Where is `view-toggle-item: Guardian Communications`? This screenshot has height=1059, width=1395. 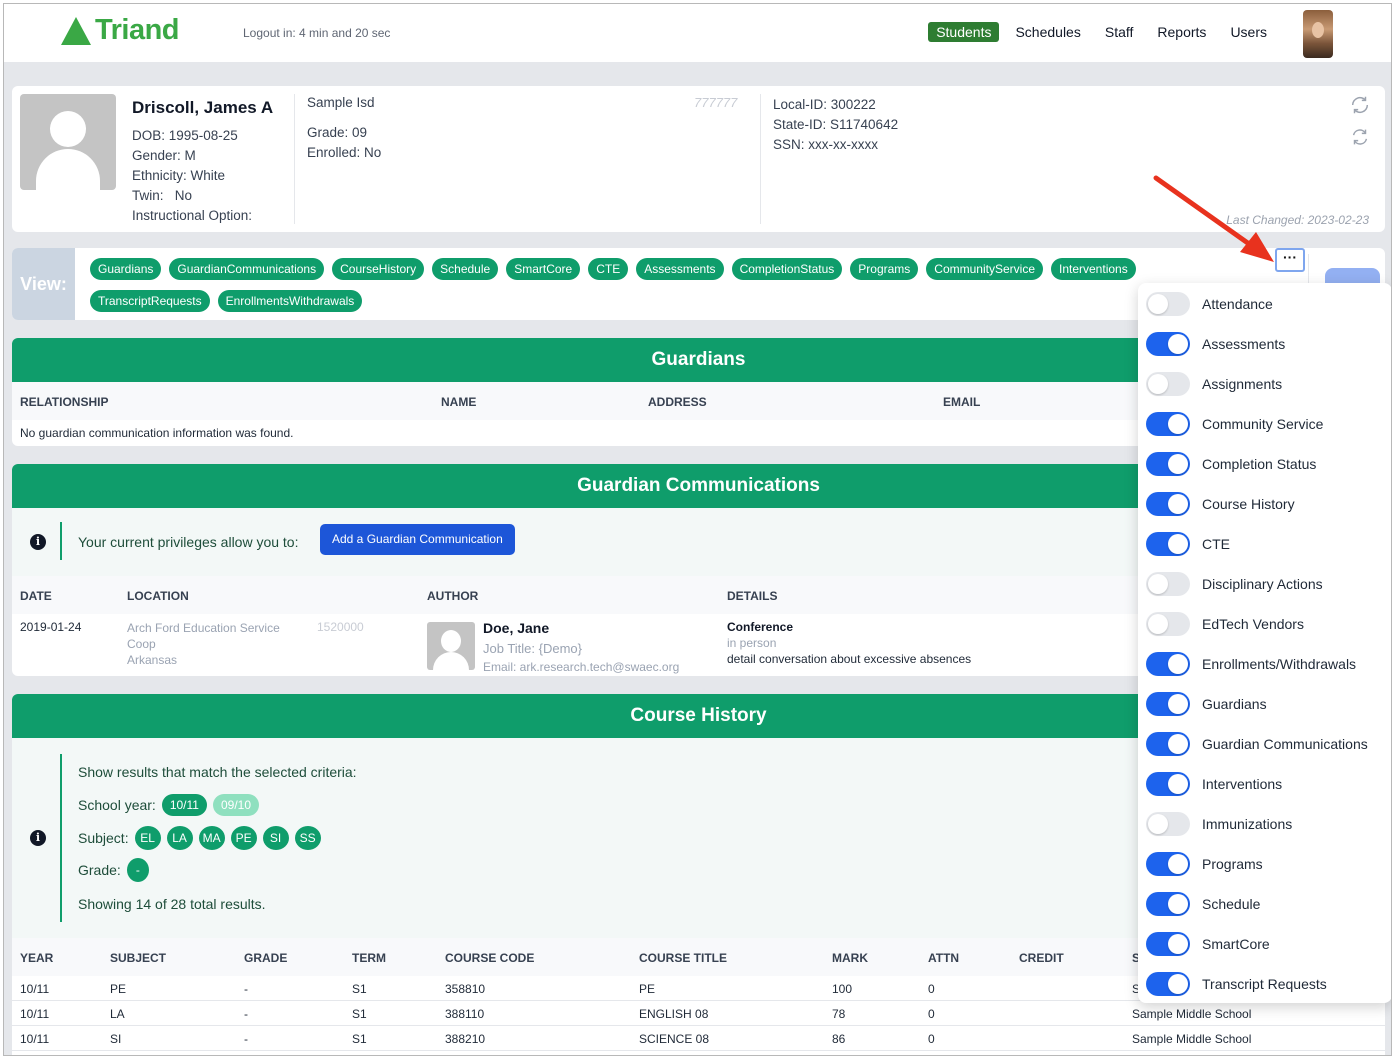
view-toggle-item: Guardian Communications is located at coordinates (1257, 744).